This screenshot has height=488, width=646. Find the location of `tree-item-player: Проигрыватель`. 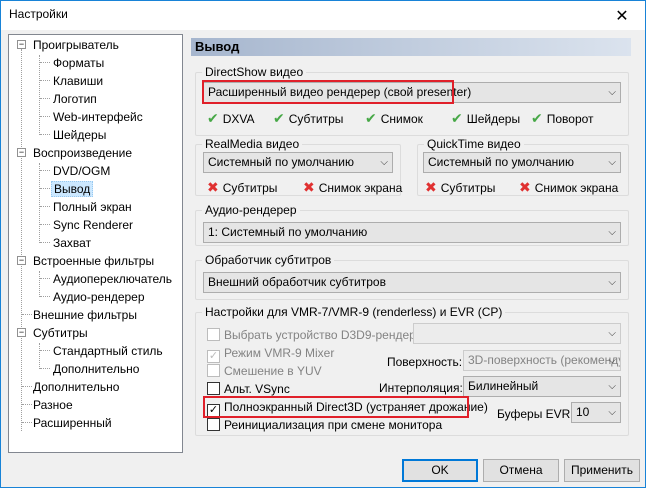

tree-item-player: Проигрыватель is located at coordinates (76, 45).